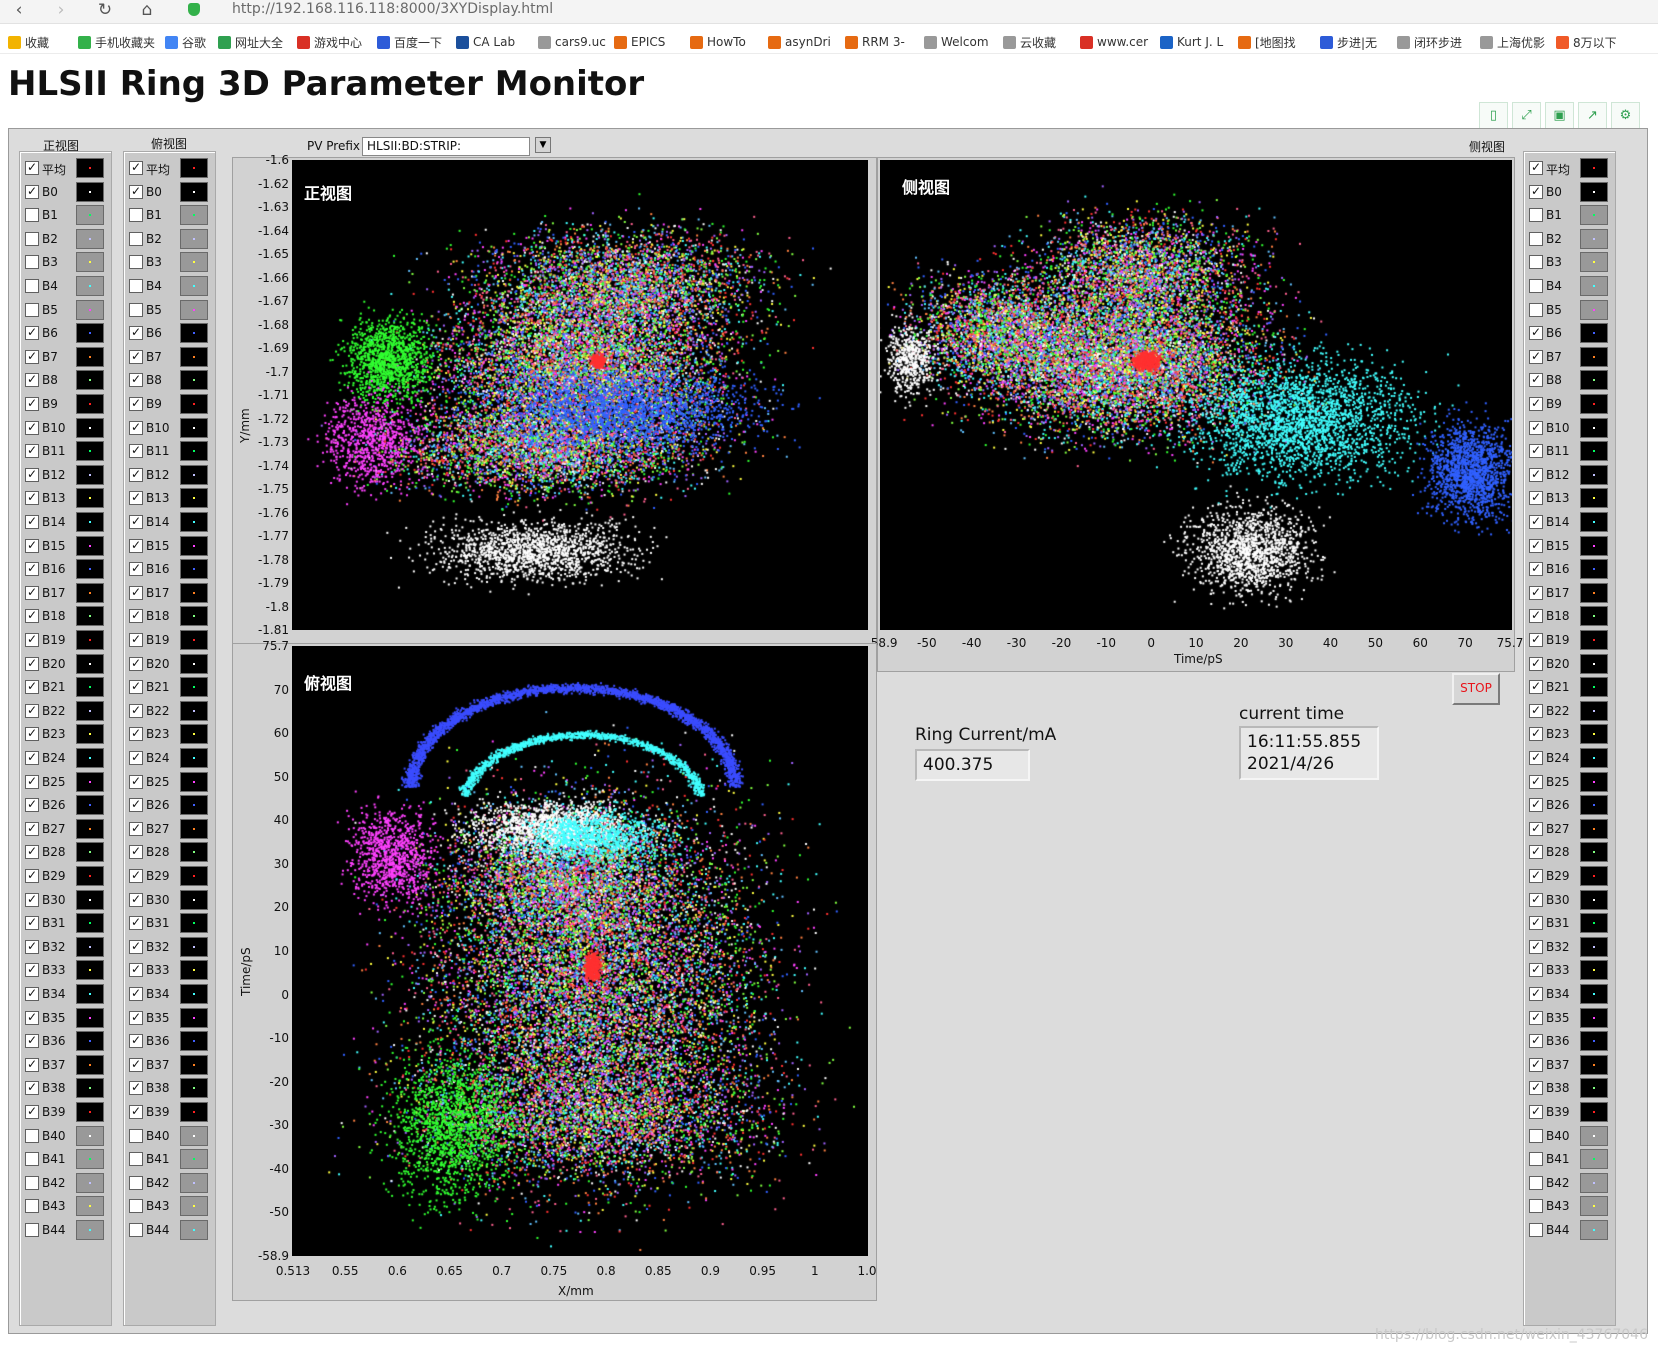  I want to click on front-channel-checkbox, so click(32, 215).